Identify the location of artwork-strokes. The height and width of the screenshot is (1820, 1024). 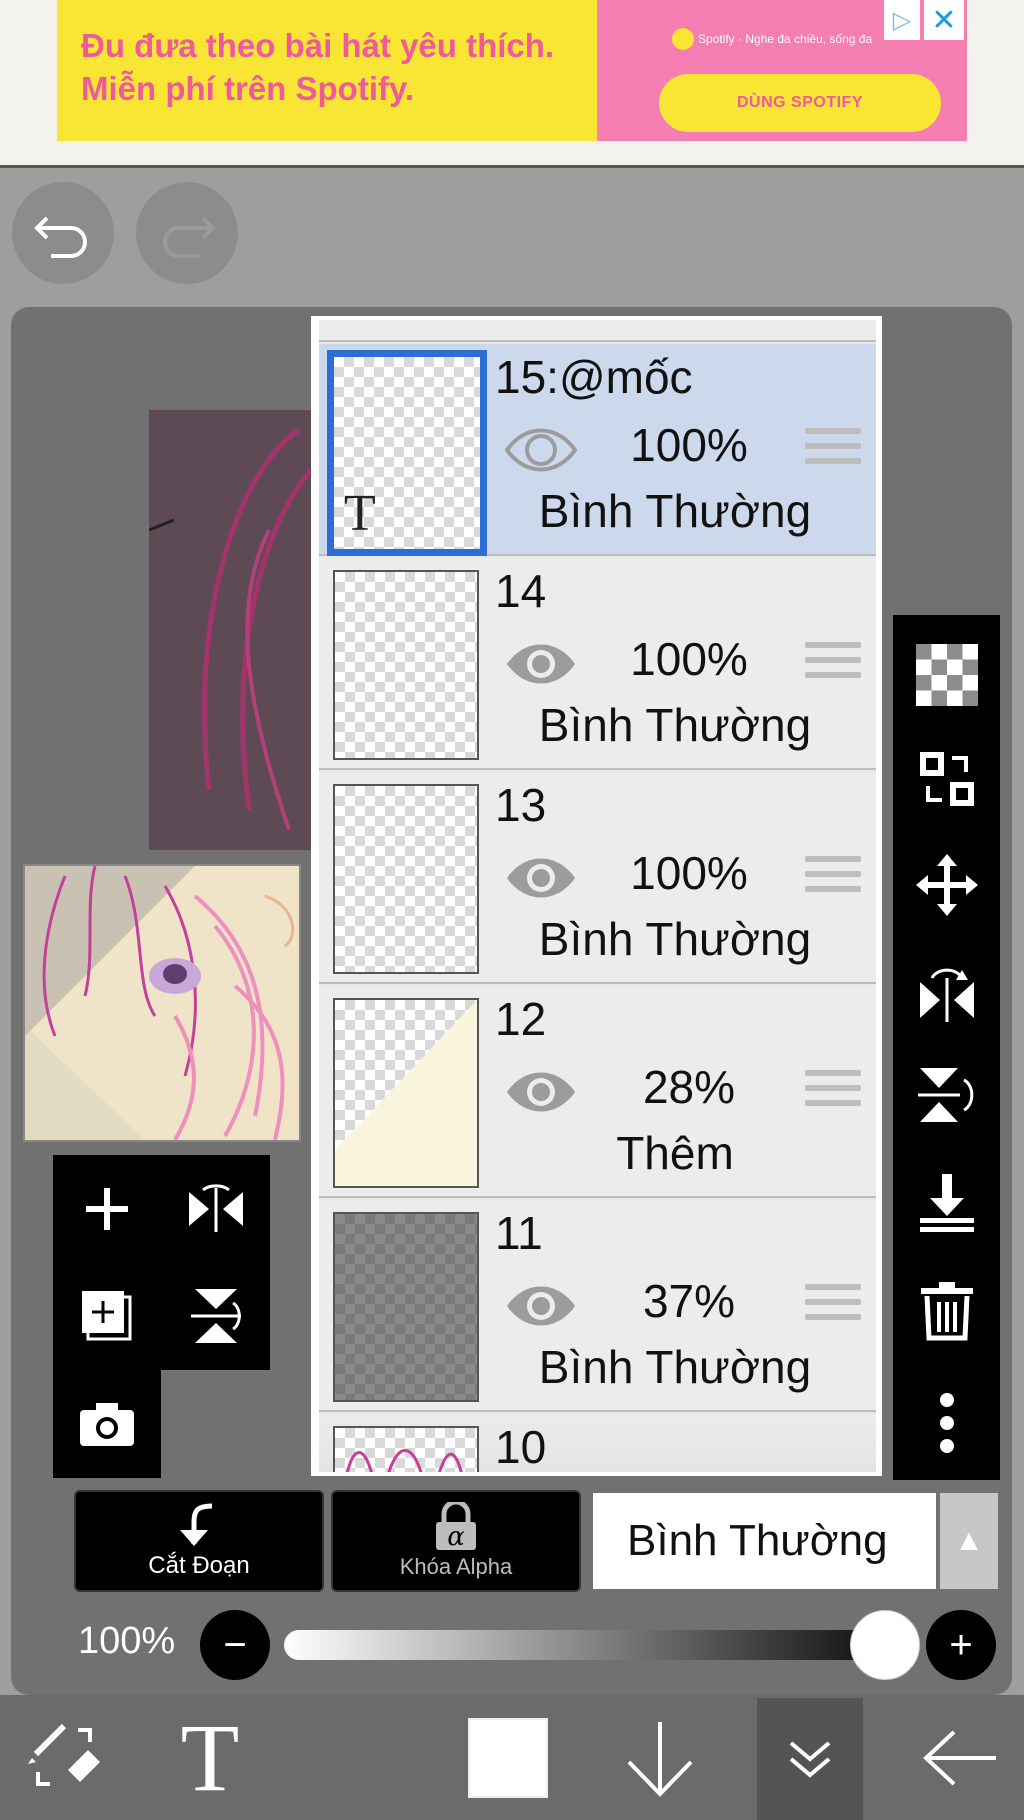
(230, 629).